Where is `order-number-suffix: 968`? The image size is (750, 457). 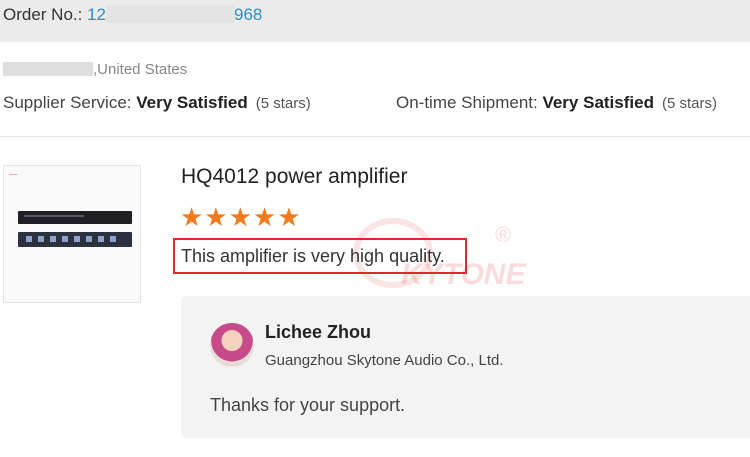
order-number-suffix: 968 is located at coordinates (248, 14).